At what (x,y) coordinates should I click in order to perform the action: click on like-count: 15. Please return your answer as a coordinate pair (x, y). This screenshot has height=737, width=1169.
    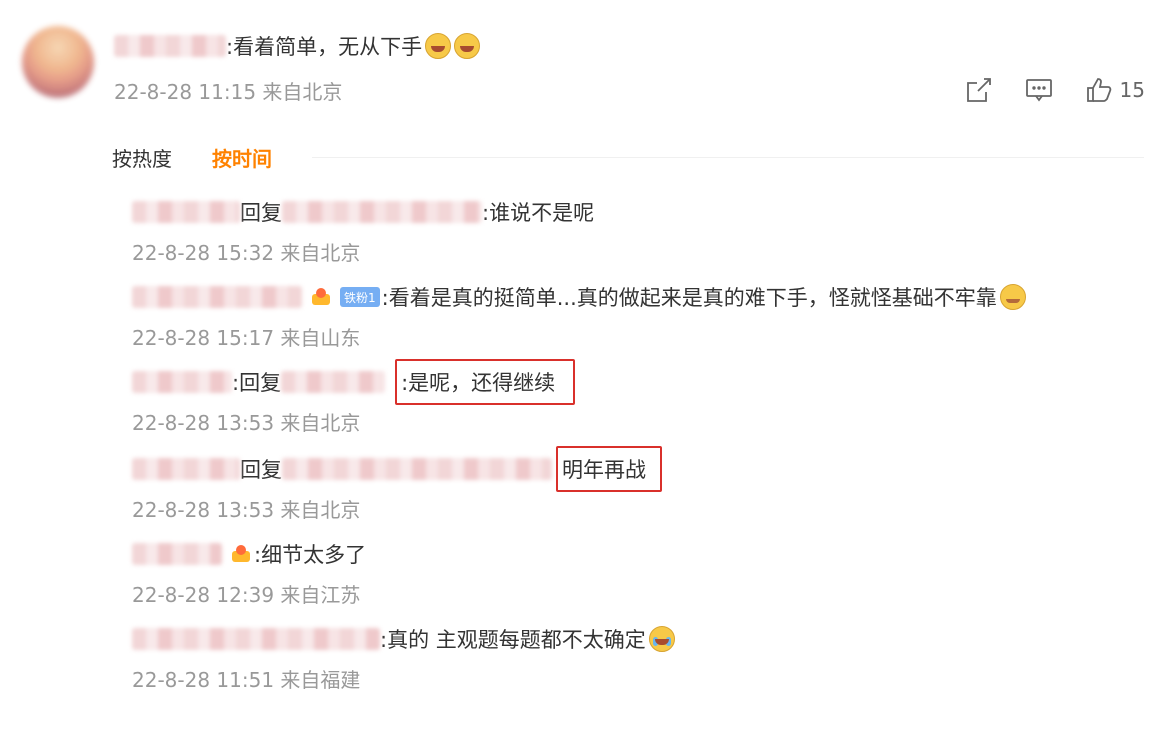
    Looking at the image, I should click on (1132, 90).